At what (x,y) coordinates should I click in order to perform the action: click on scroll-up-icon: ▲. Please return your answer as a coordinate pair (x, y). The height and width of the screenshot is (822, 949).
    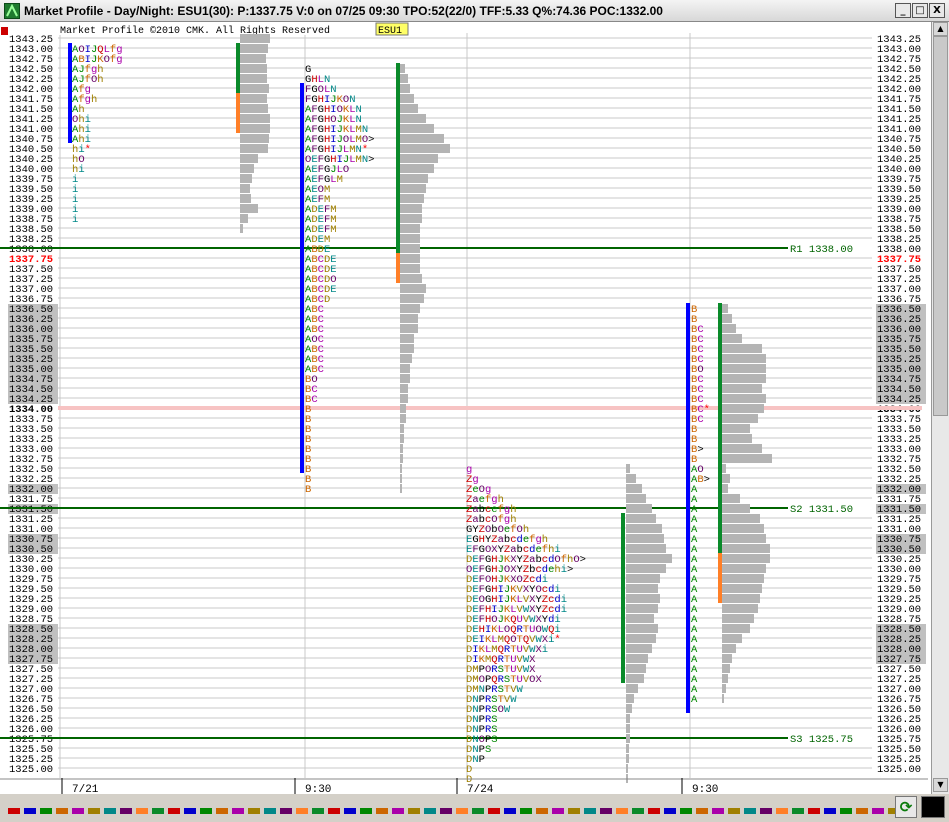
    Looking at the image, I should click on (940, 29).